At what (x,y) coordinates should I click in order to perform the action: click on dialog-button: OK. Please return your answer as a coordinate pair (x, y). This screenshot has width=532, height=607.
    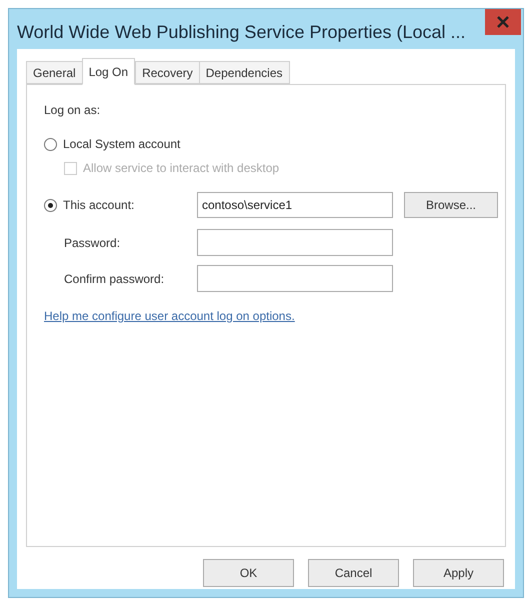
    Looking at the image, I should click on (248, 573).